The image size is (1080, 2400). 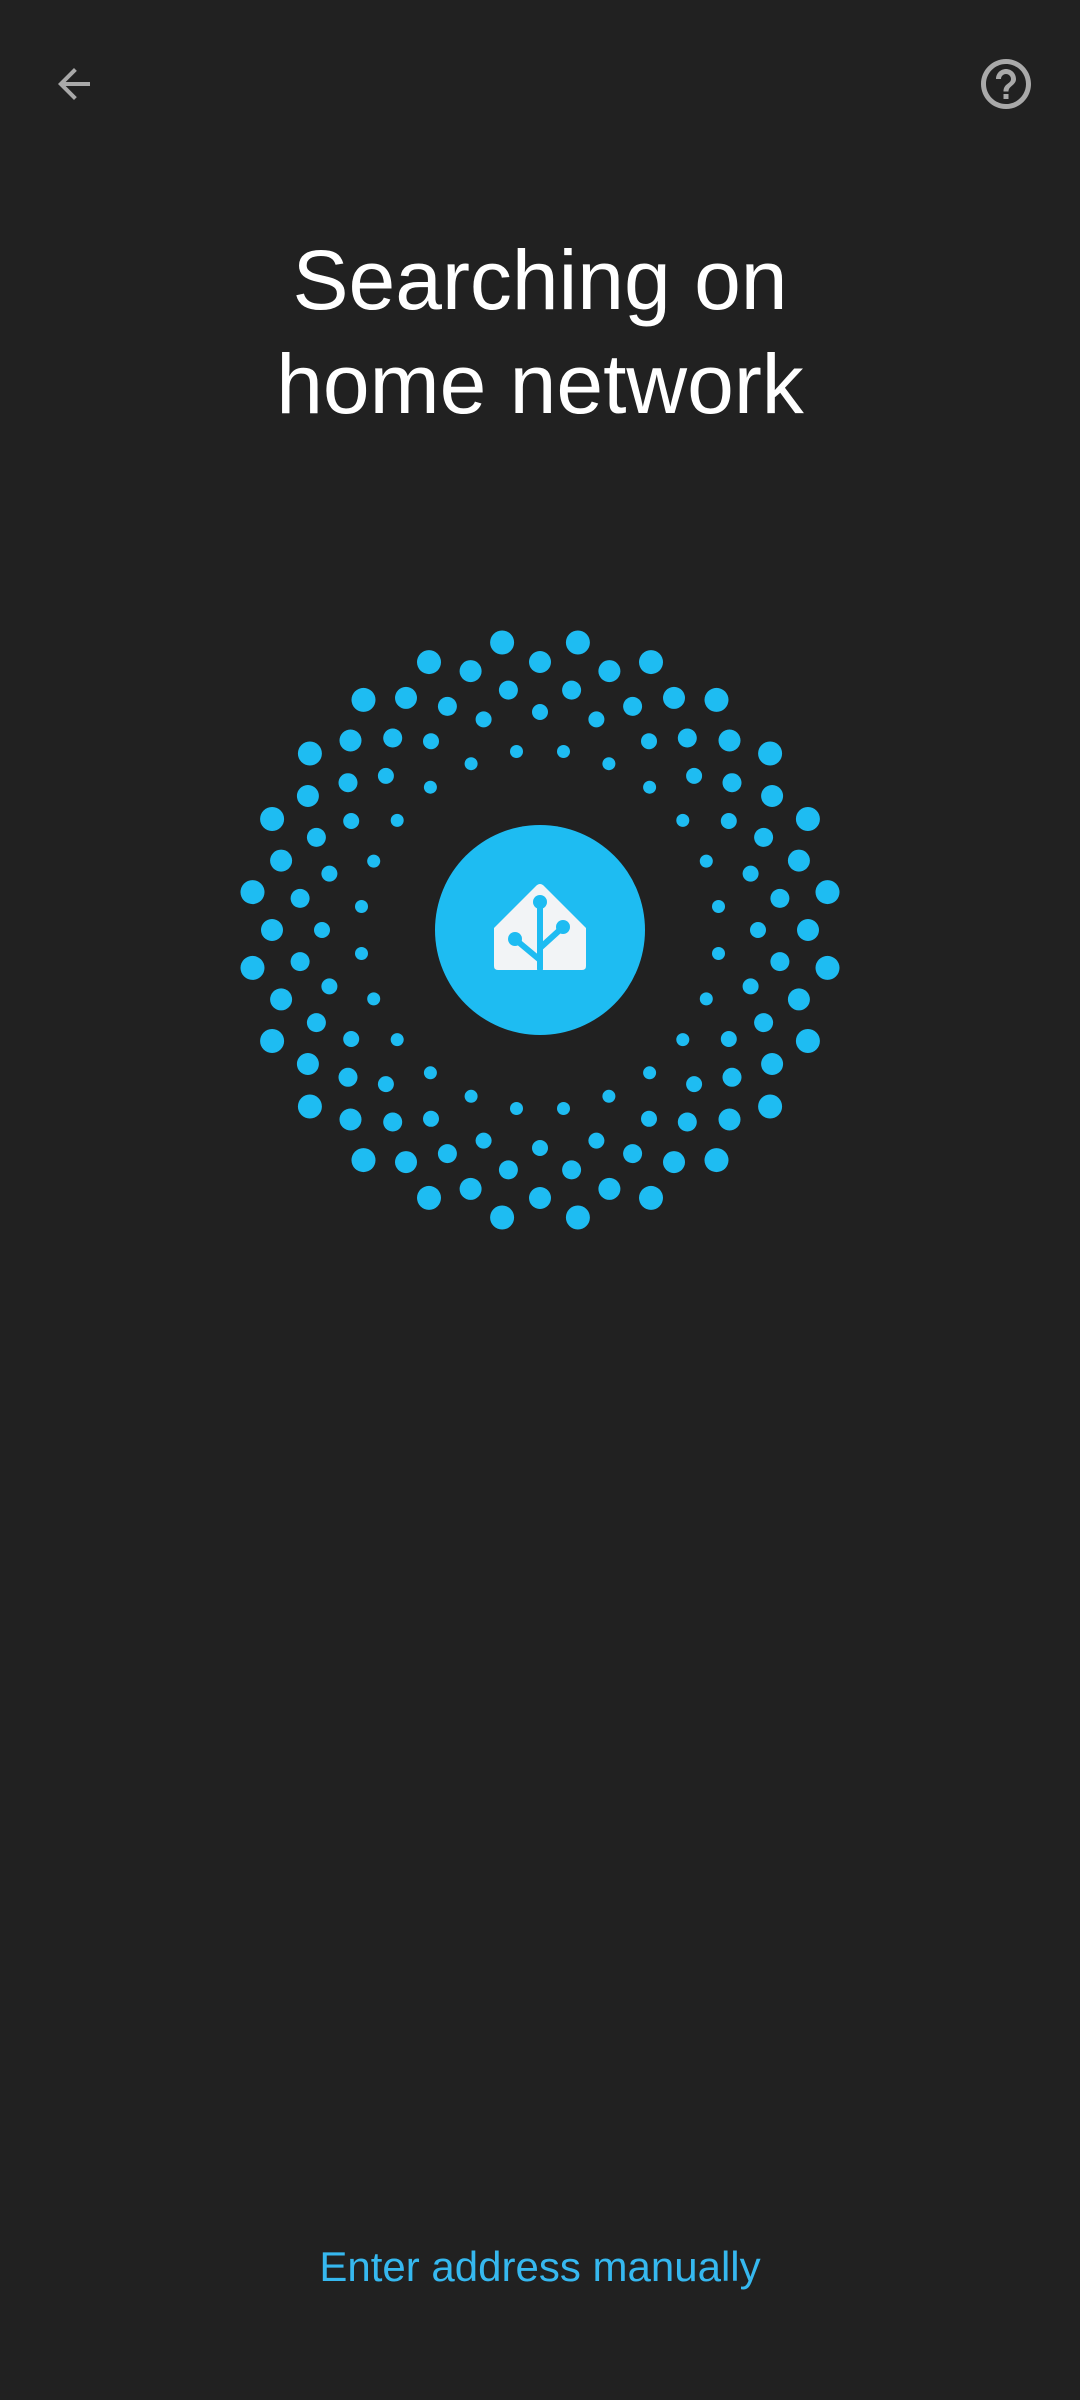 I want to click on help-circle-icon, so click(x=1006, y=84).